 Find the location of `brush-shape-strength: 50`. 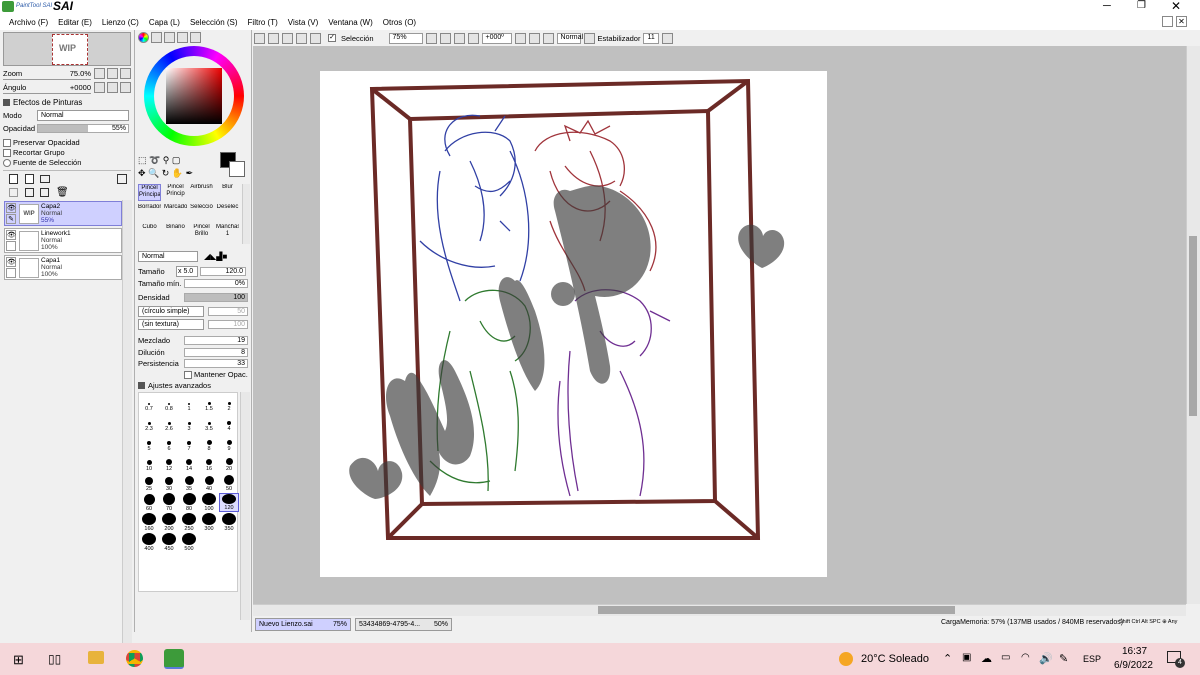

brush-shape-strength: 50 is located at coordinates (228, 311).